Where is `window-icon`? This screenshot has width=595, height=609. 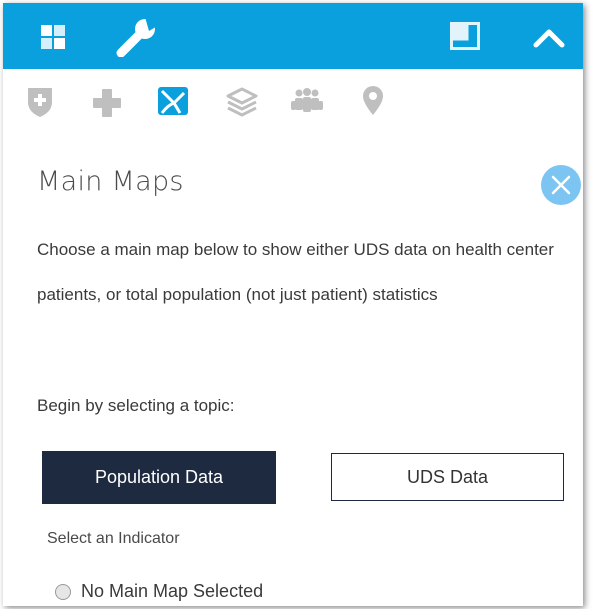
window-icon is located at coordinates (465, 38).